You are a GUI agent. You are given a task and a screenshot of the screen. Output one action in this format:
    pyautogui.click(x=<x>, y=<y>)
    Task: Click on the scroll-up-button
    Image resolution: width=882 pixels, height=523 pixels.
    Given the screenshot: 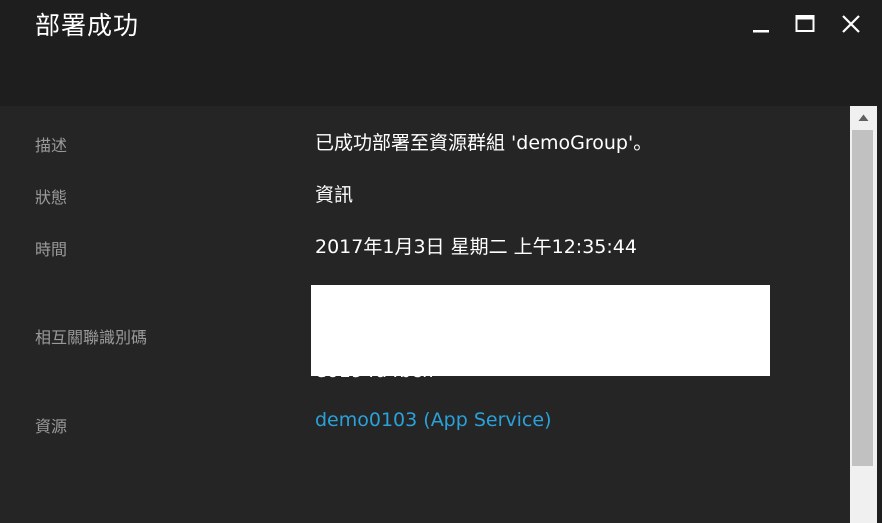 What is the action you would take?
    pyautogui.click(x=863, y=117)
    